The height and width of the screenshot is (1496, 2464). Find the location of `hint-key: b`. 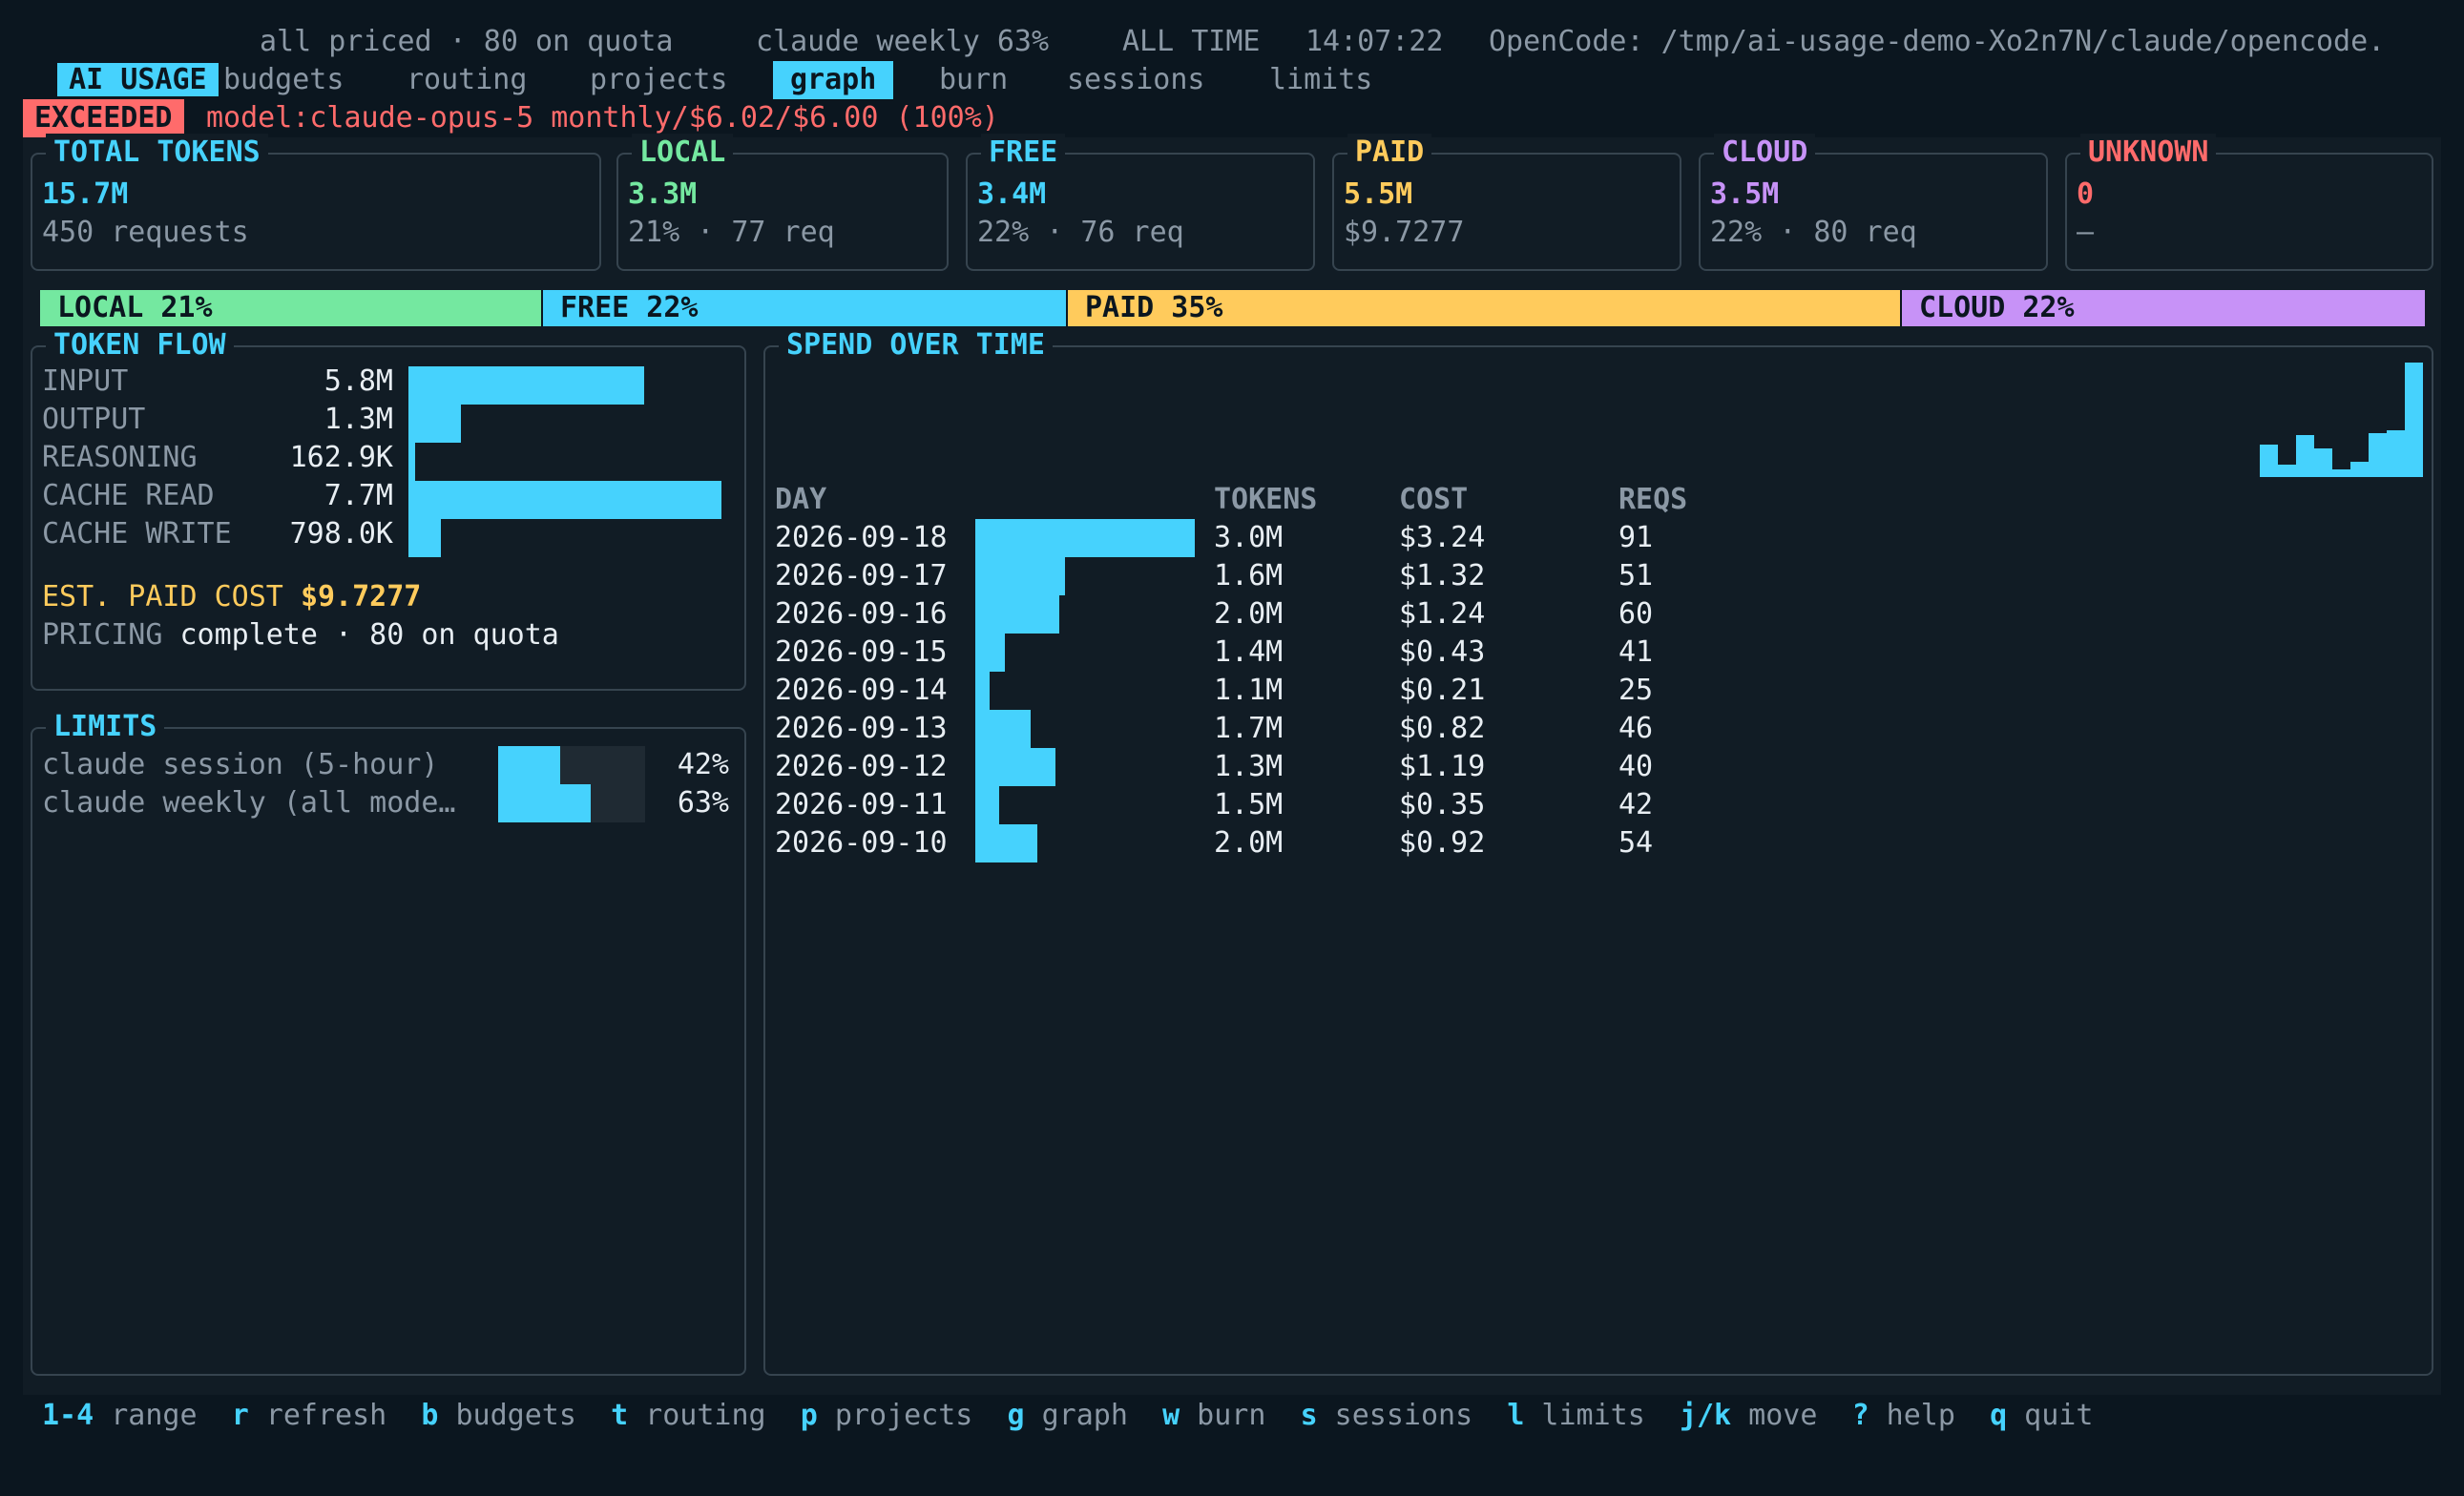

hint-key: b is located at coordinates (429, 1415).